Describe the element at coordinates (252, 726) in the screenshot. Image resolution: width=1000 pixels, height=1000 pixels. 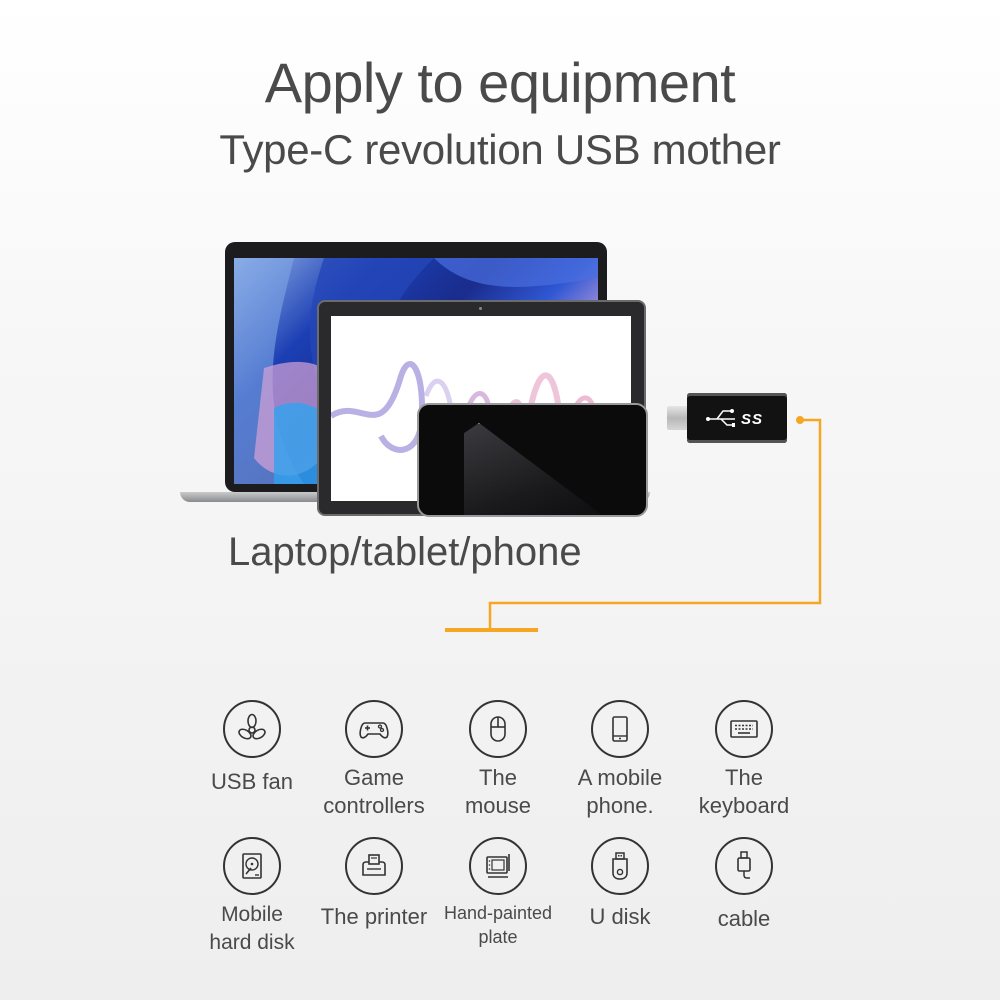
I see `fan-icon` at that location.